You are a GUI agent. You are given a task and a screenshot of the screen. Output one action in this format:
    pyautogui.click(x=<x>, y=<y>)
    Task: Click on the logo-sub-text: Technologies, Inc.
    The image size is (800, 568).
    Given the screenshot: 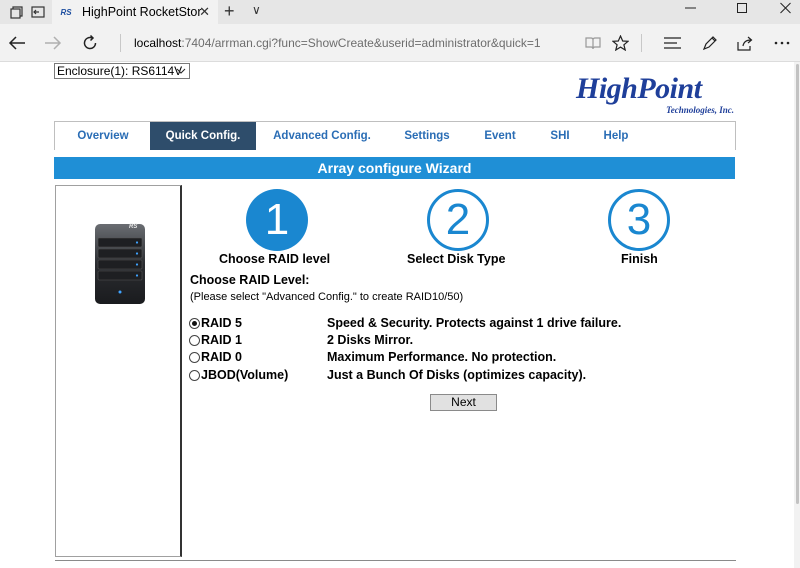 What is the action you would take?
    pyautogui.click(x=700, y=110)
    